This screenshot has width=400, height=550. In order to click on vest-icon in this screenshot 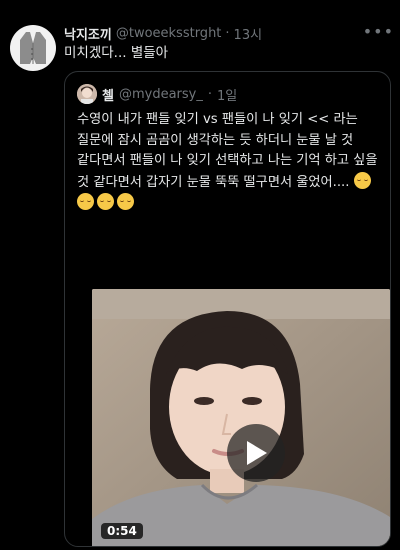, I will do `click(33, 48)`.